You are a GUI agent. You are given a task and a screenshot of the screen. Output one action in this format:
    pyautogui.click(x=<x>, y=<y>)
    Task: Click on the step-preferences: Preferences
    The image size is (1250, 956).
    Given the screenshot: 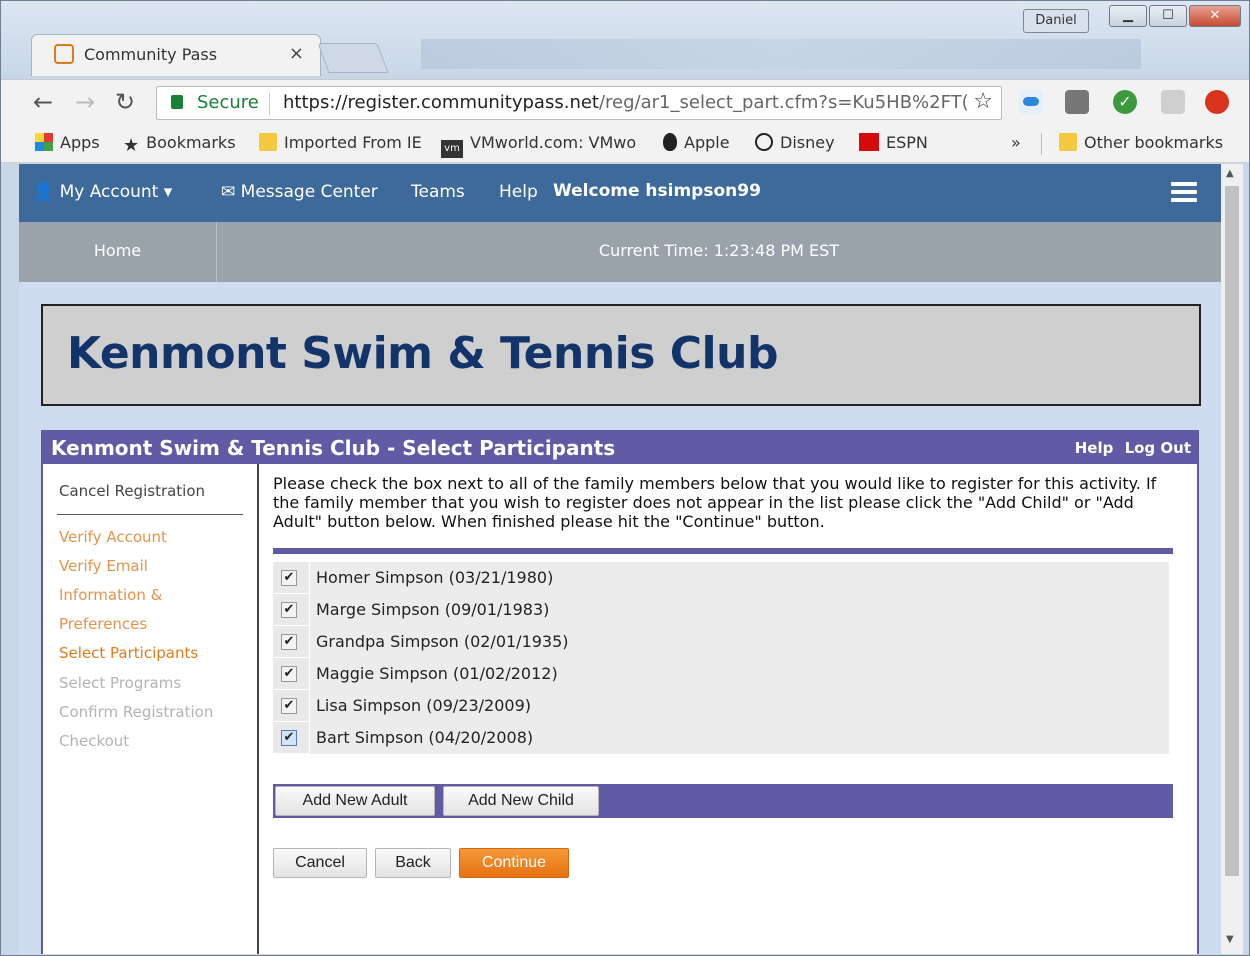 What is the action you would take?
    pyautogui.click(x=103, y=624)
    